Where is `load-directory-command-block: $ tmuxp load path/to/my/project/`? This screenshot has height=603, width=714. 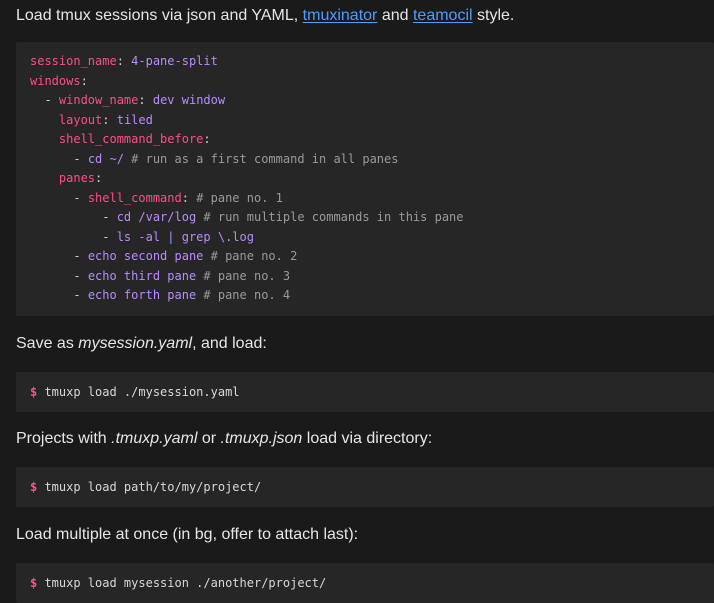
load-directory-command-block: $ tmuxp load path/to/my/project/ is located at coordinates (365, 487).